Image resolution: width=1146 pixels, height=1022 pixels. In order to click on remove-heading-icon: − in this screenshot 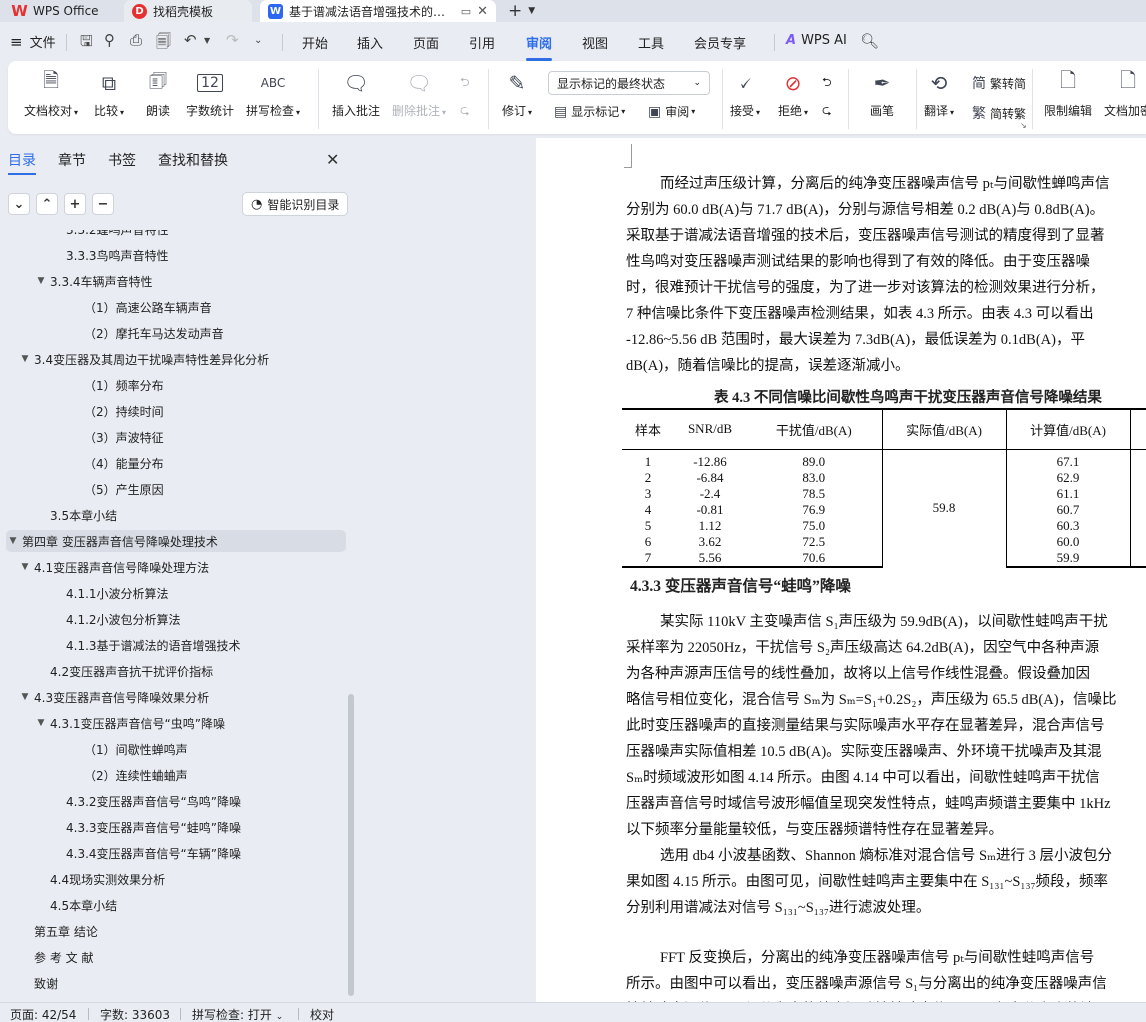, I will do `click(103, 204)`.